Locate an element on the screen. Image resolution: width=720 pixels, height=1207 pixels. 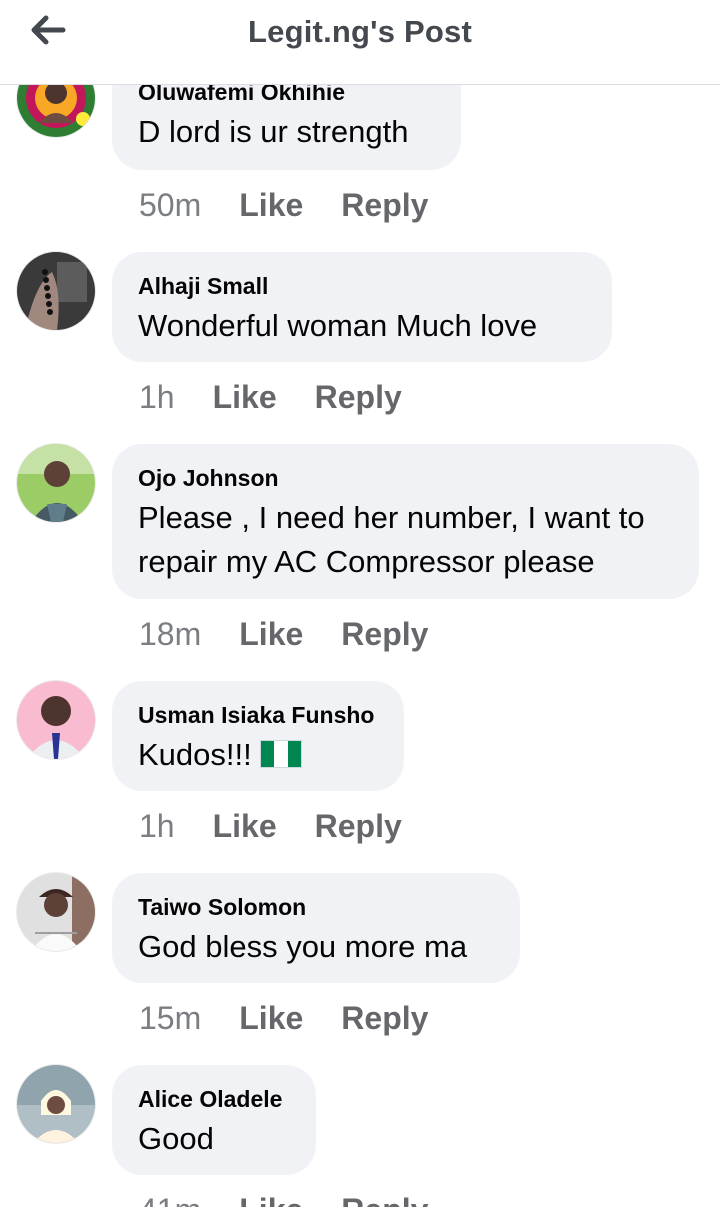
comment-author: Alice Oladele is located at coordinates (214, 1099).